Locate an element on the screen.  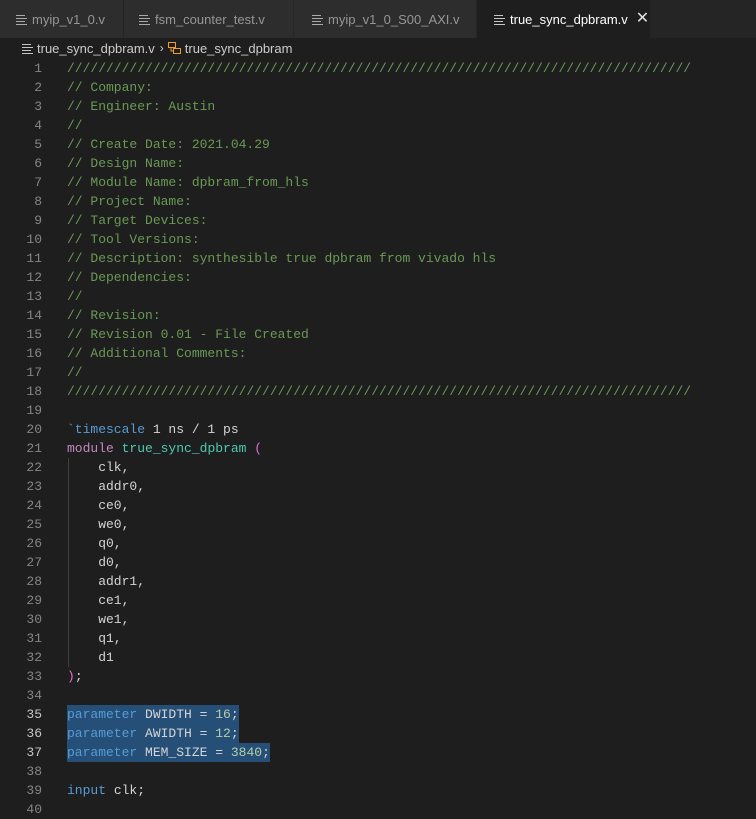
code-text: 3840 is located at coordinates (246, 752).